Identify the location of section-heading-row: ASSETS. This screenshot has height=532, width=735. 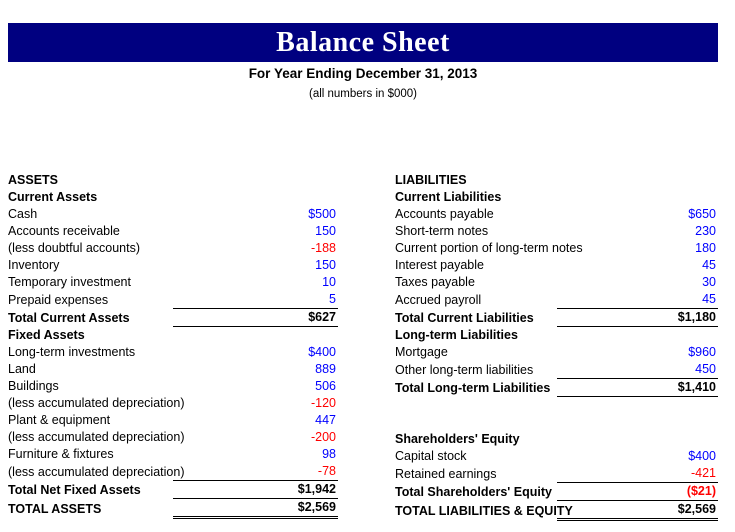
(173, 180).